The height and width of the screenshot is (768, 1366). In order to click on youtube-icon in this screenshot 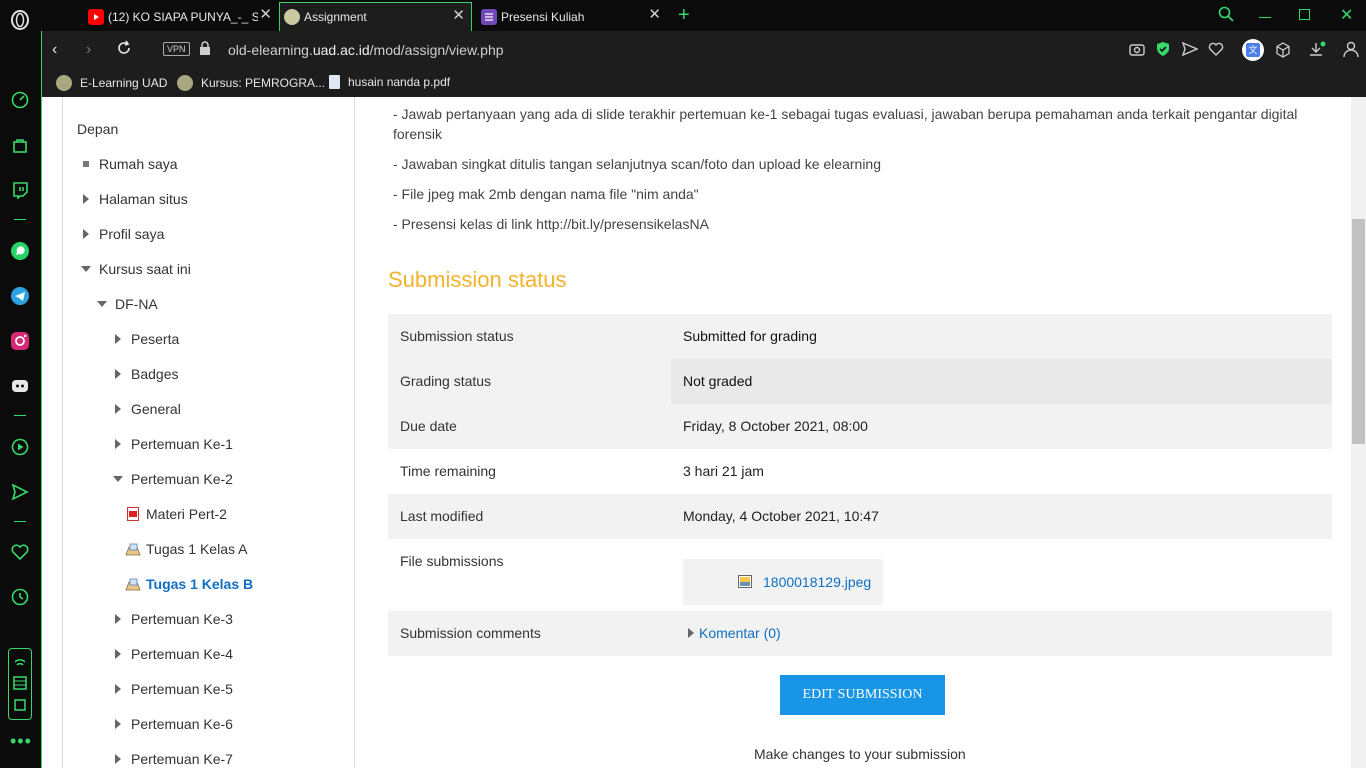, I will do `click(96, 16)`.